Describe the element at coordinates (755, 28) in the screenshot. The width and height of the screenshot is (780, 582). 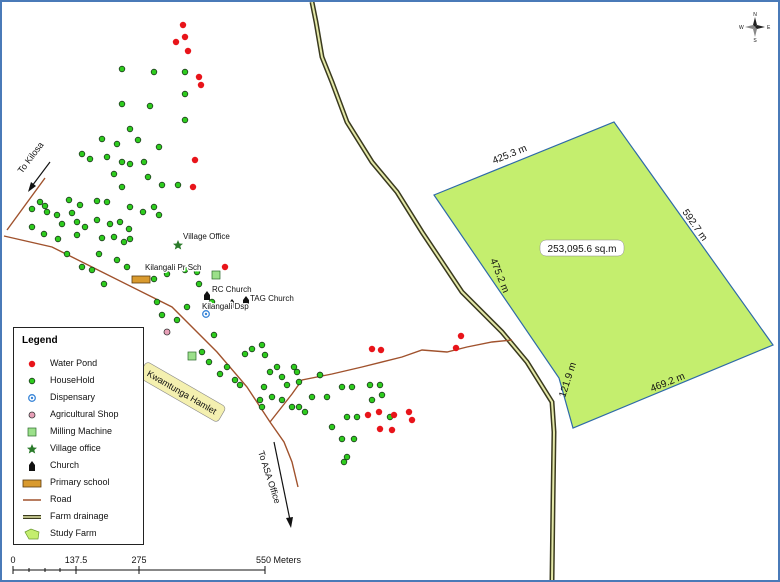
I see `north-arrow-icon: N S E W` at that location.